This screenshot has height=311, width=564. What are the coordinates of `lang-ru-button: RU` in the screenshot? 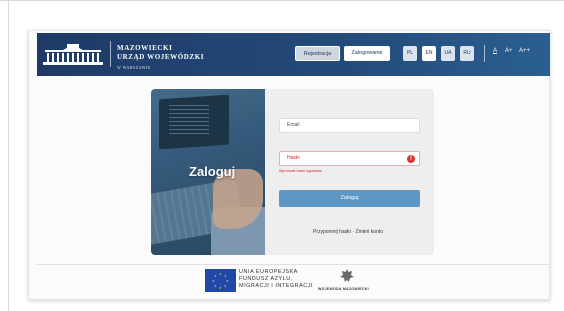 It's located at (467, 53).